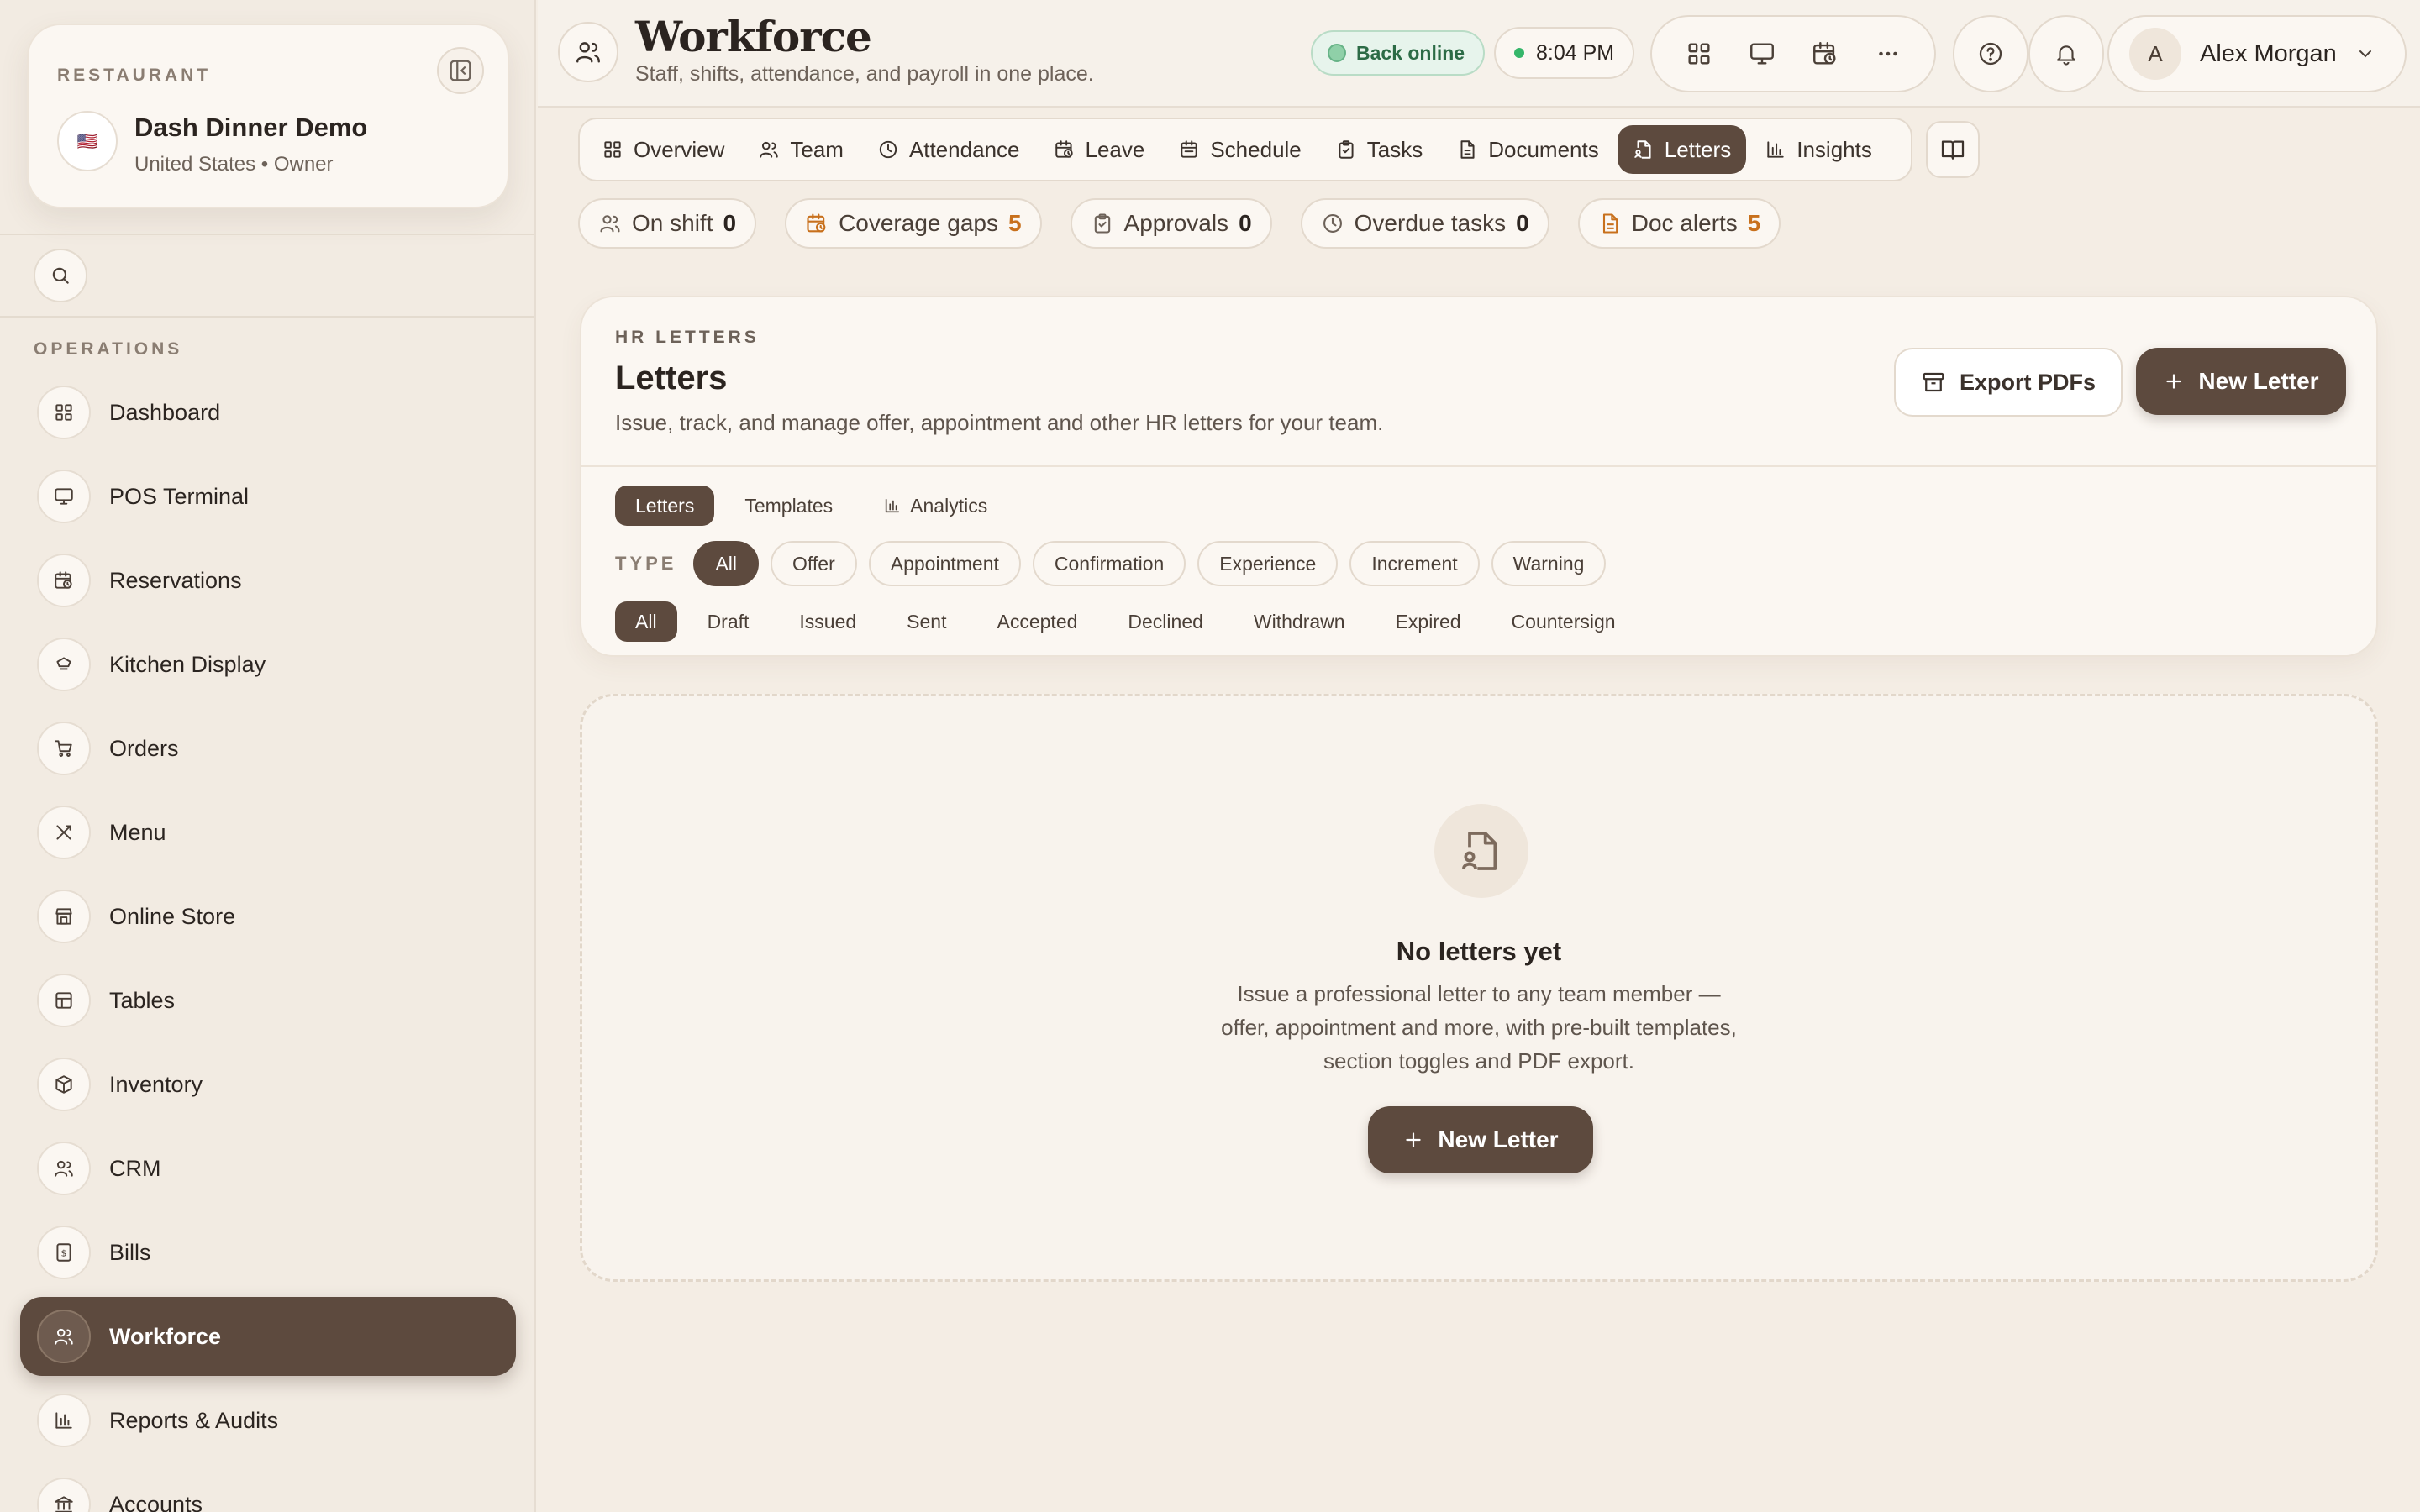 Image resolution: width=2420 pixels, height=1512 pixels. I want to click on stat-on-shift: On shift 0, so click(667, 223).